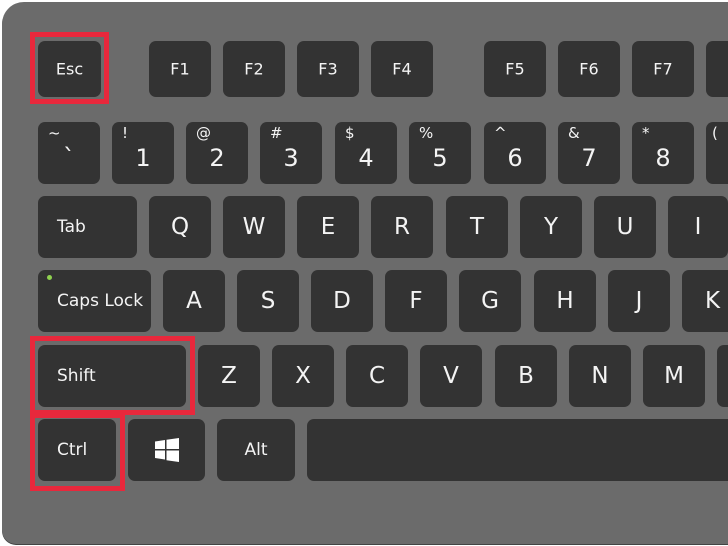 This screenshot has width=728, height=546. What do you see at coordinates (72, 450) in the screenshot?
I see `key-label: Ctrl` at bounding box center [72, 450].